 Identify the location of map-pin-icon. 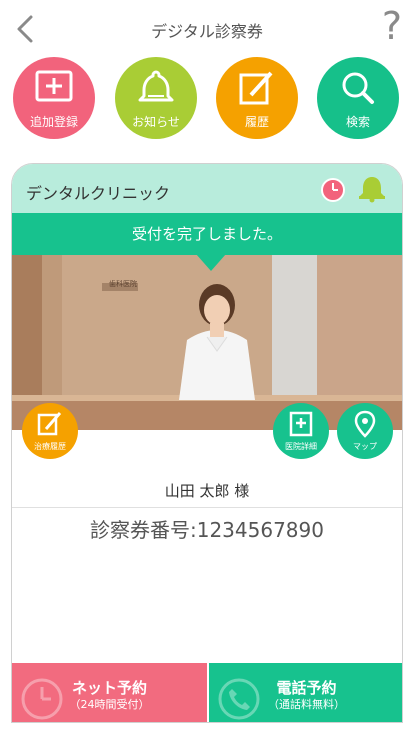
(365, 424).